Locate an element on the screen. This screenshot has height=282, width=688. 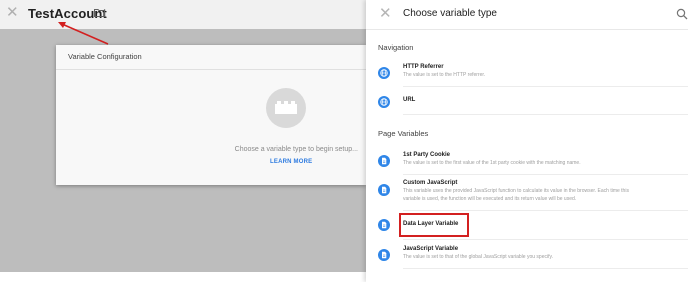
search-icon is located at coordinates (682, 14).